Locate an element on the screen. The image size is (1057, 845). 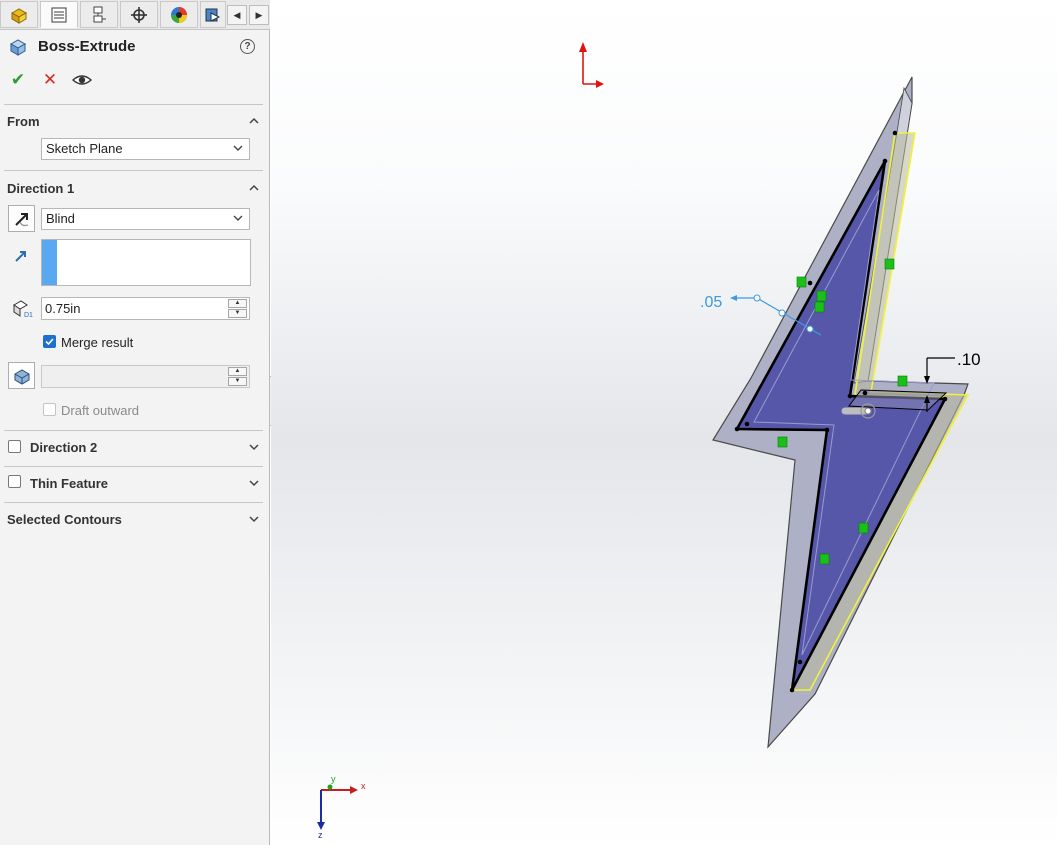
draft-angle-input: ▲ ▼ is located at coordinates (145, 376).